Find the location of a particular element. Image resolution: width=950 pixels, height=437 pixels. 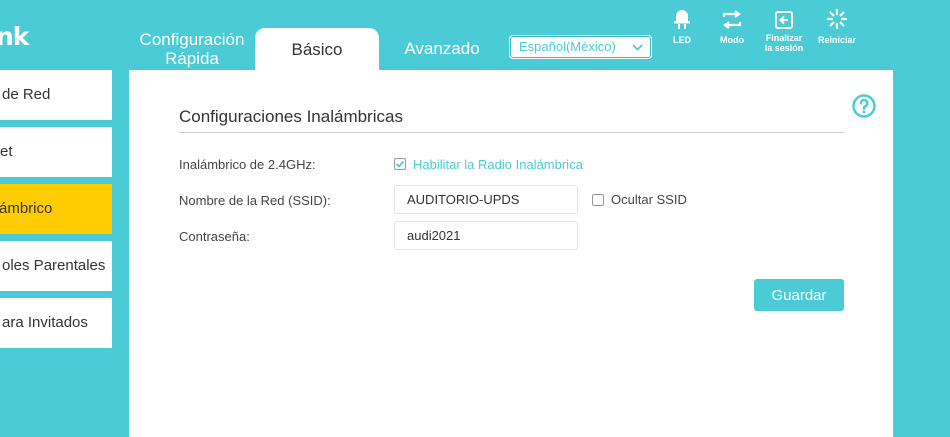

language-select-value: Español(México) is located at coordinates (567, 46).